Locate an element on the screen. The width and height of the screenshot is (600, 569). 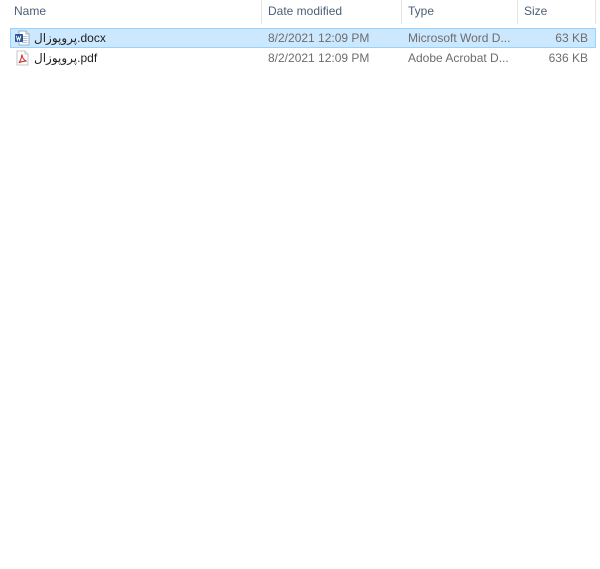
pdf-document-icon is located at coordinates (22, 58).